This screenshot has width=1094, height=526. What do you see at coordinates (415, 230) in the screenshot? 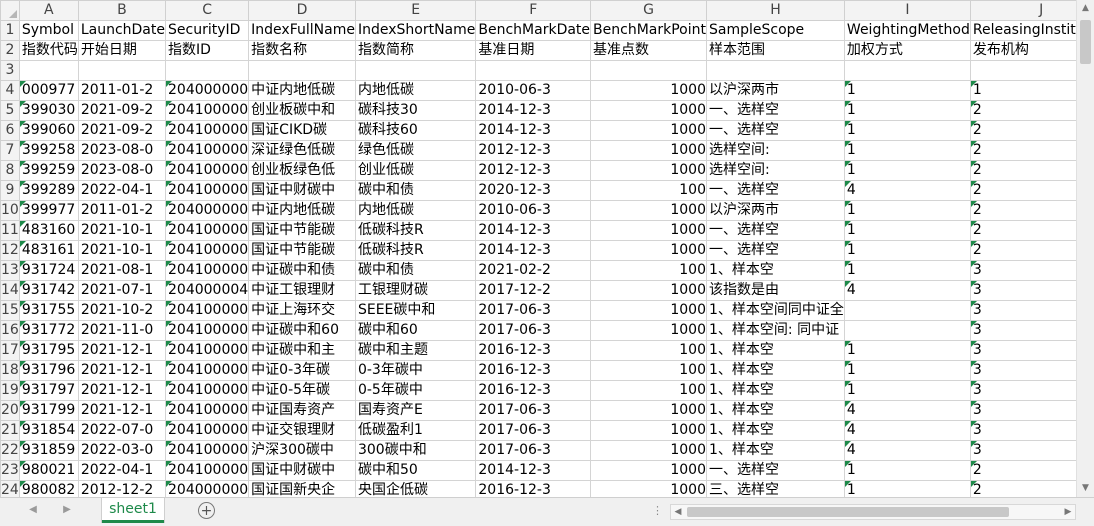
I see `cell-e11: 低碳科技R` at bounding box center [415, 230].